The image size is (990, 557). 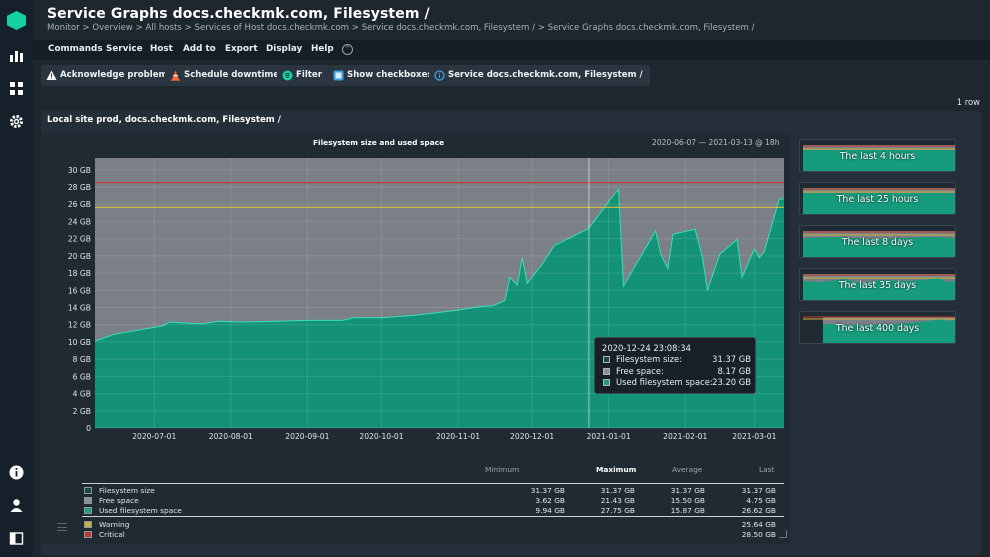 What do you see at coordinates (390, 75) in the screenshot?
I see `checkboxes-label: Show checkboxes` at bounding box center [390, 75].